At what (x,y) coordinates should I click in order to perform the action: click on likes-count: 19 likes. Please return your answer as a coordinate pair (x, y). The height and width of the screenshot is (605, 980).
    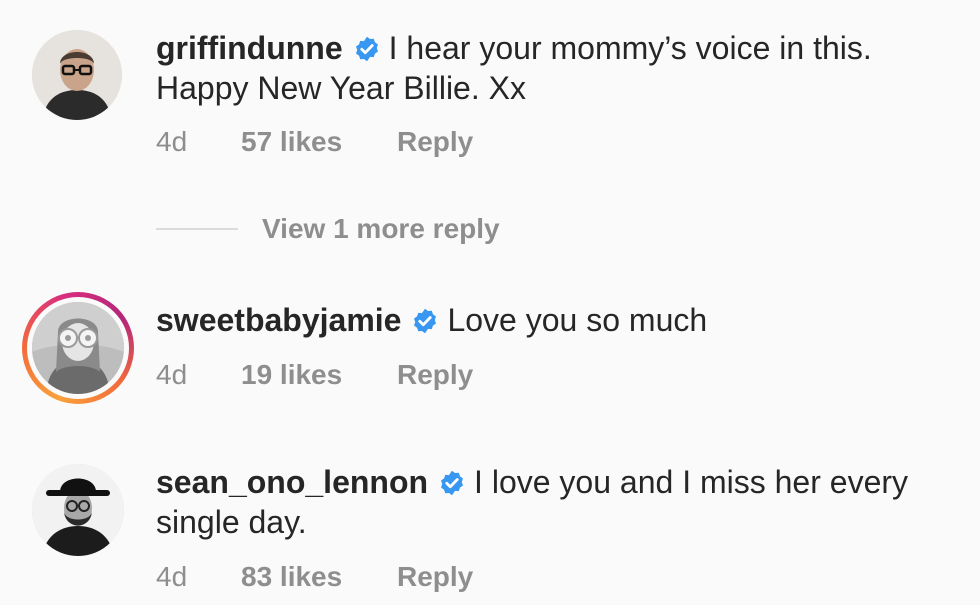
    Looking at the image, I should click on (291, 375).